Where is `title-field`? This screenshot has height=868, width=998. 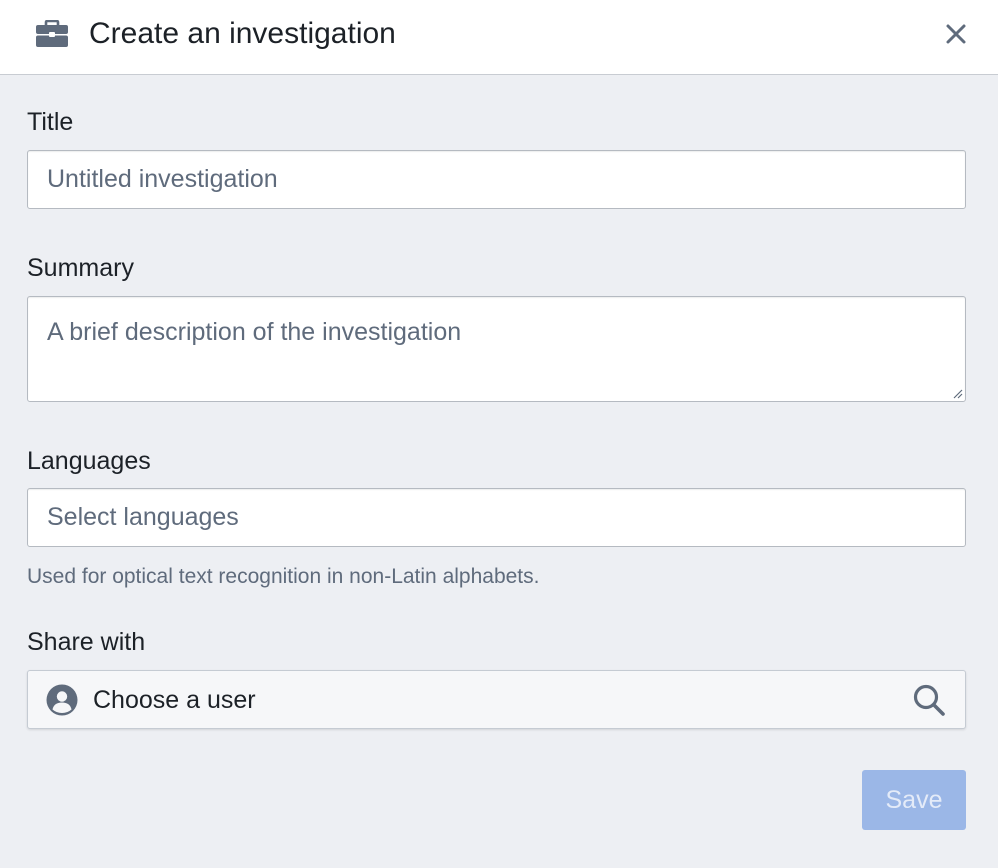 title-field is located at coordinates (496, 179).